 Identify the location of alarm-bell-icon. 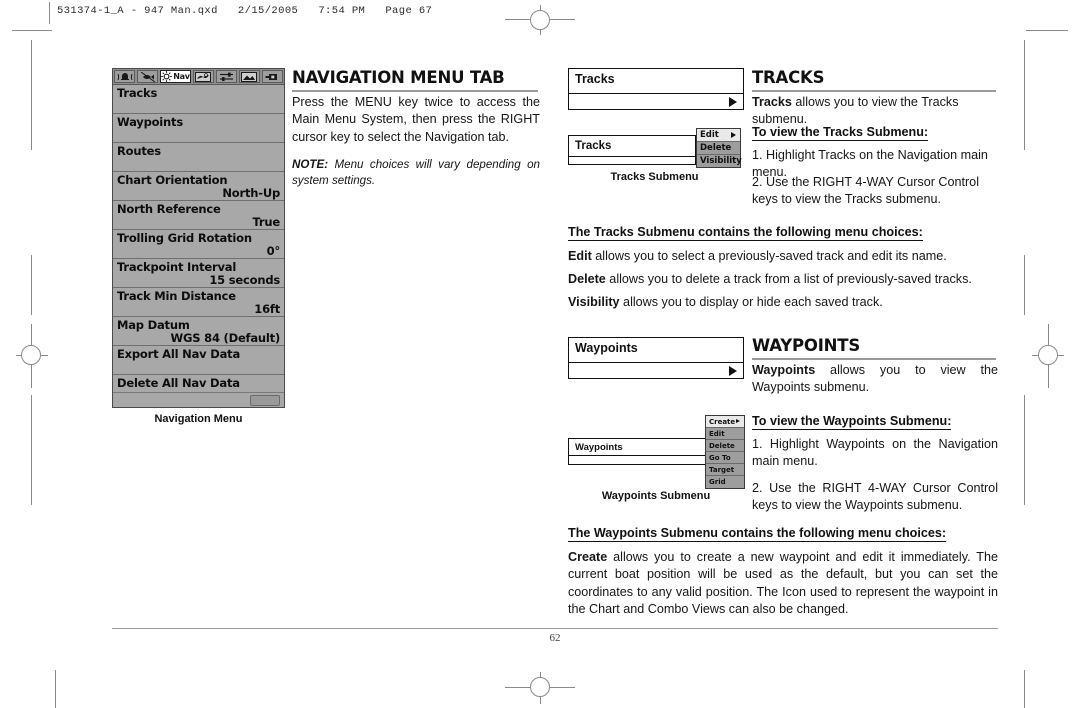
(125, 76).